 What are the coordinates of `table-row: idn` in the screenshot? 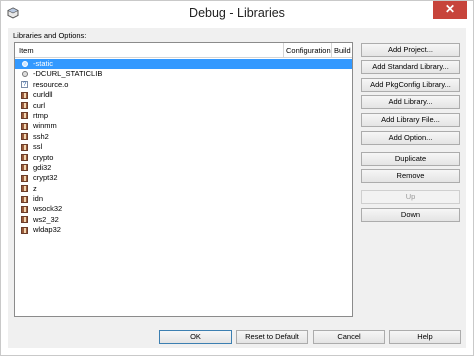 It's located at (183, 199).